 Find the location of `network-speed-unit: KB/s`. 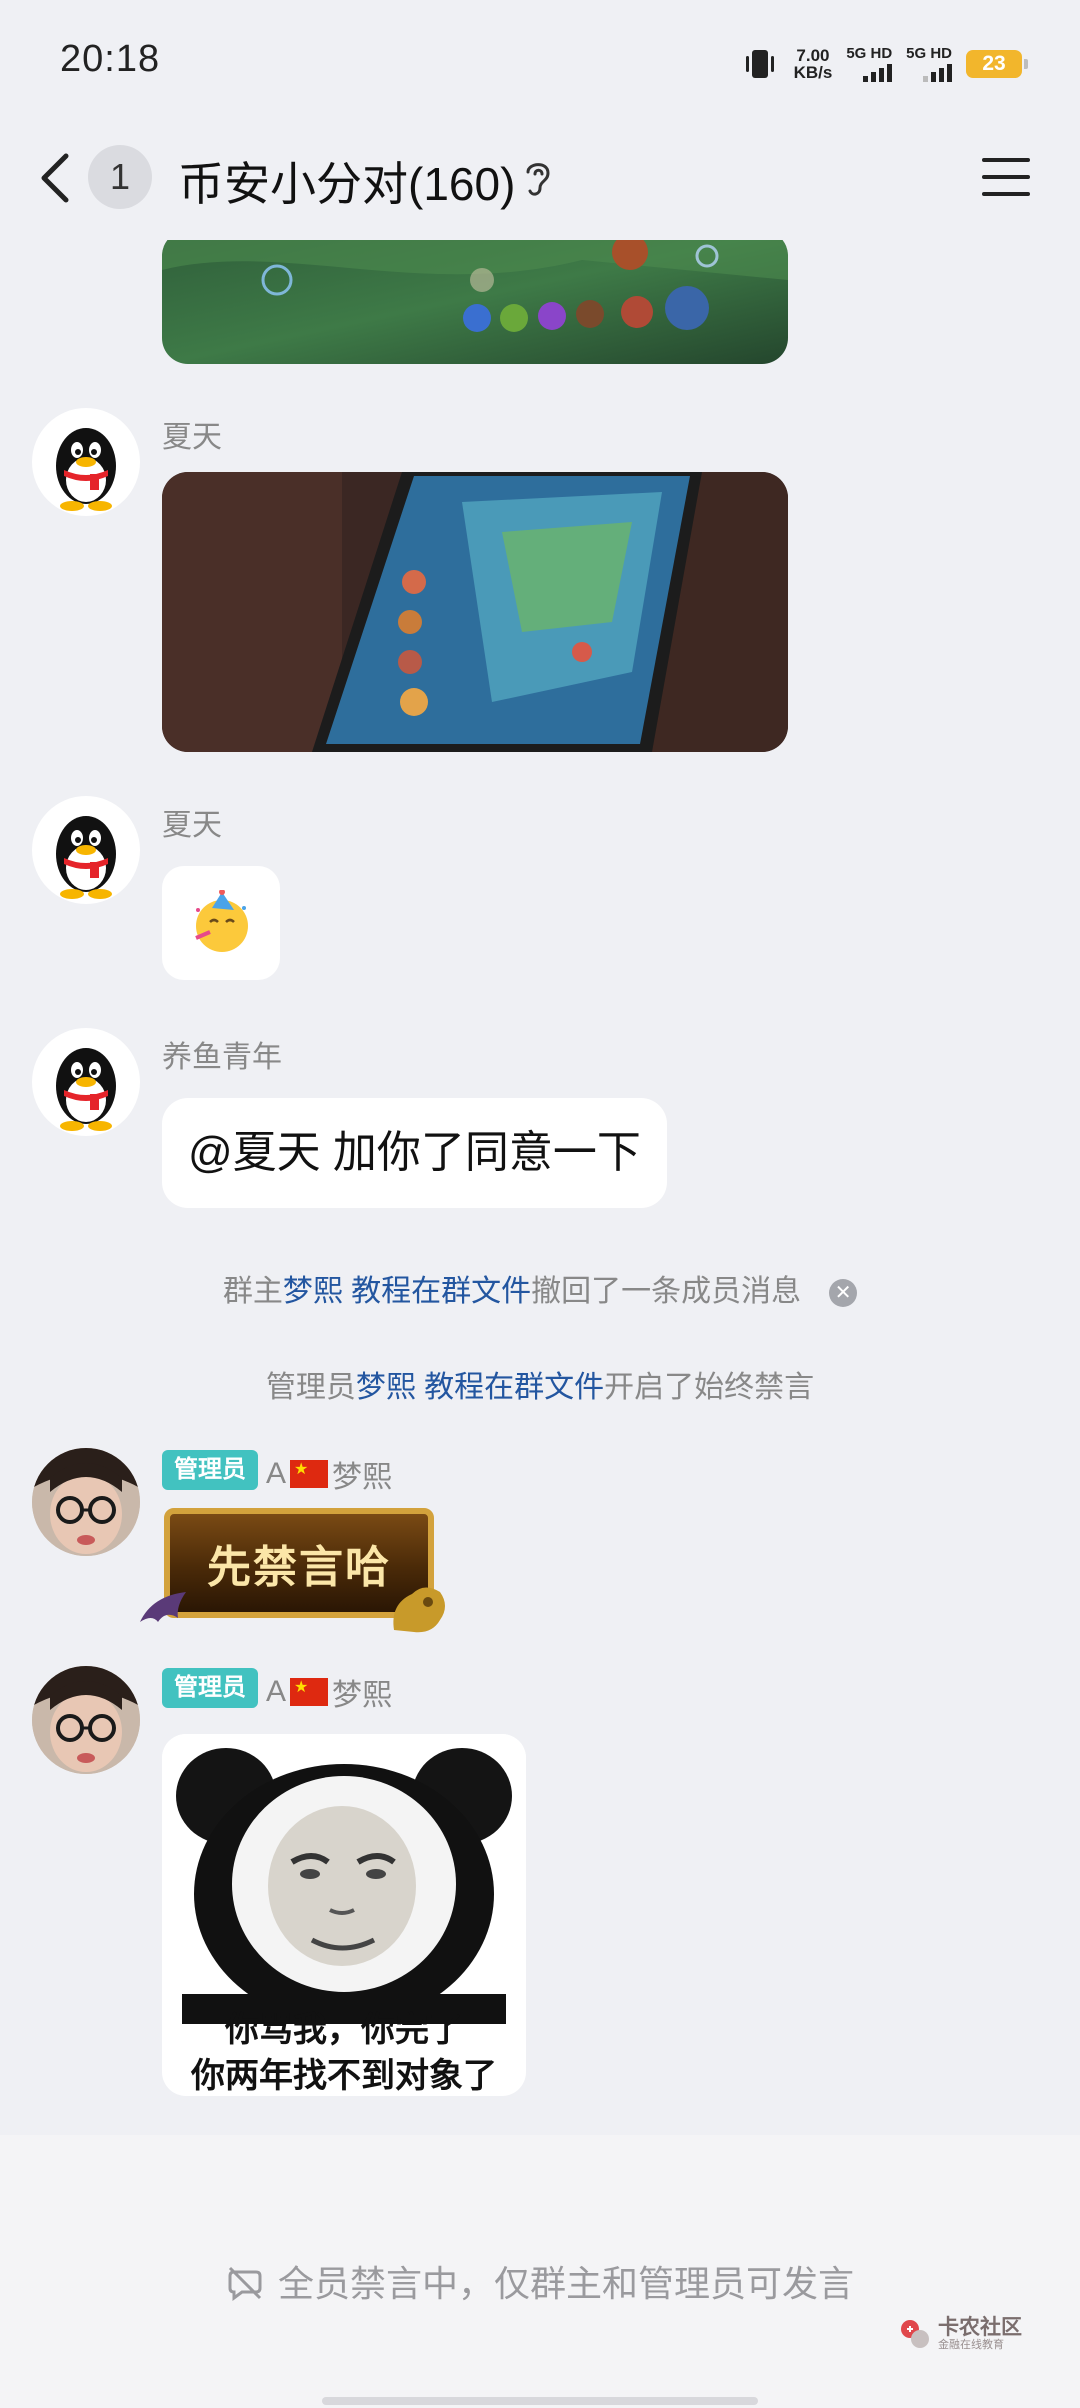

network-speed-unit: KB/s is located at coordinates (813, 72).